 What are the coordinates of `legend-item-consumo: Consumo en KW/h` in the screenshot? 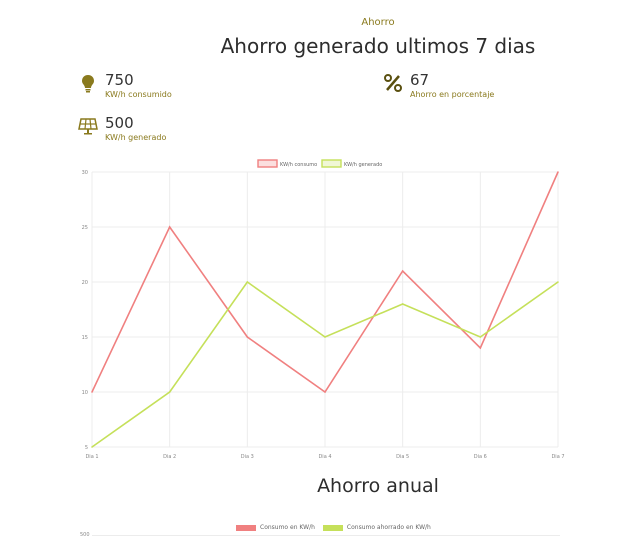 It's located at (275, 527).